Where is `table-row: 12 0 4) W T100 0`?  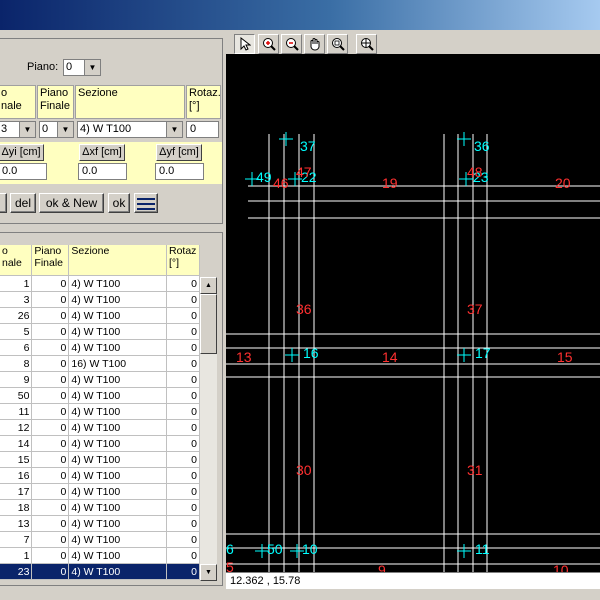
table-row: 12 0 4) W T100 0 is located at coordinates (100, 427).